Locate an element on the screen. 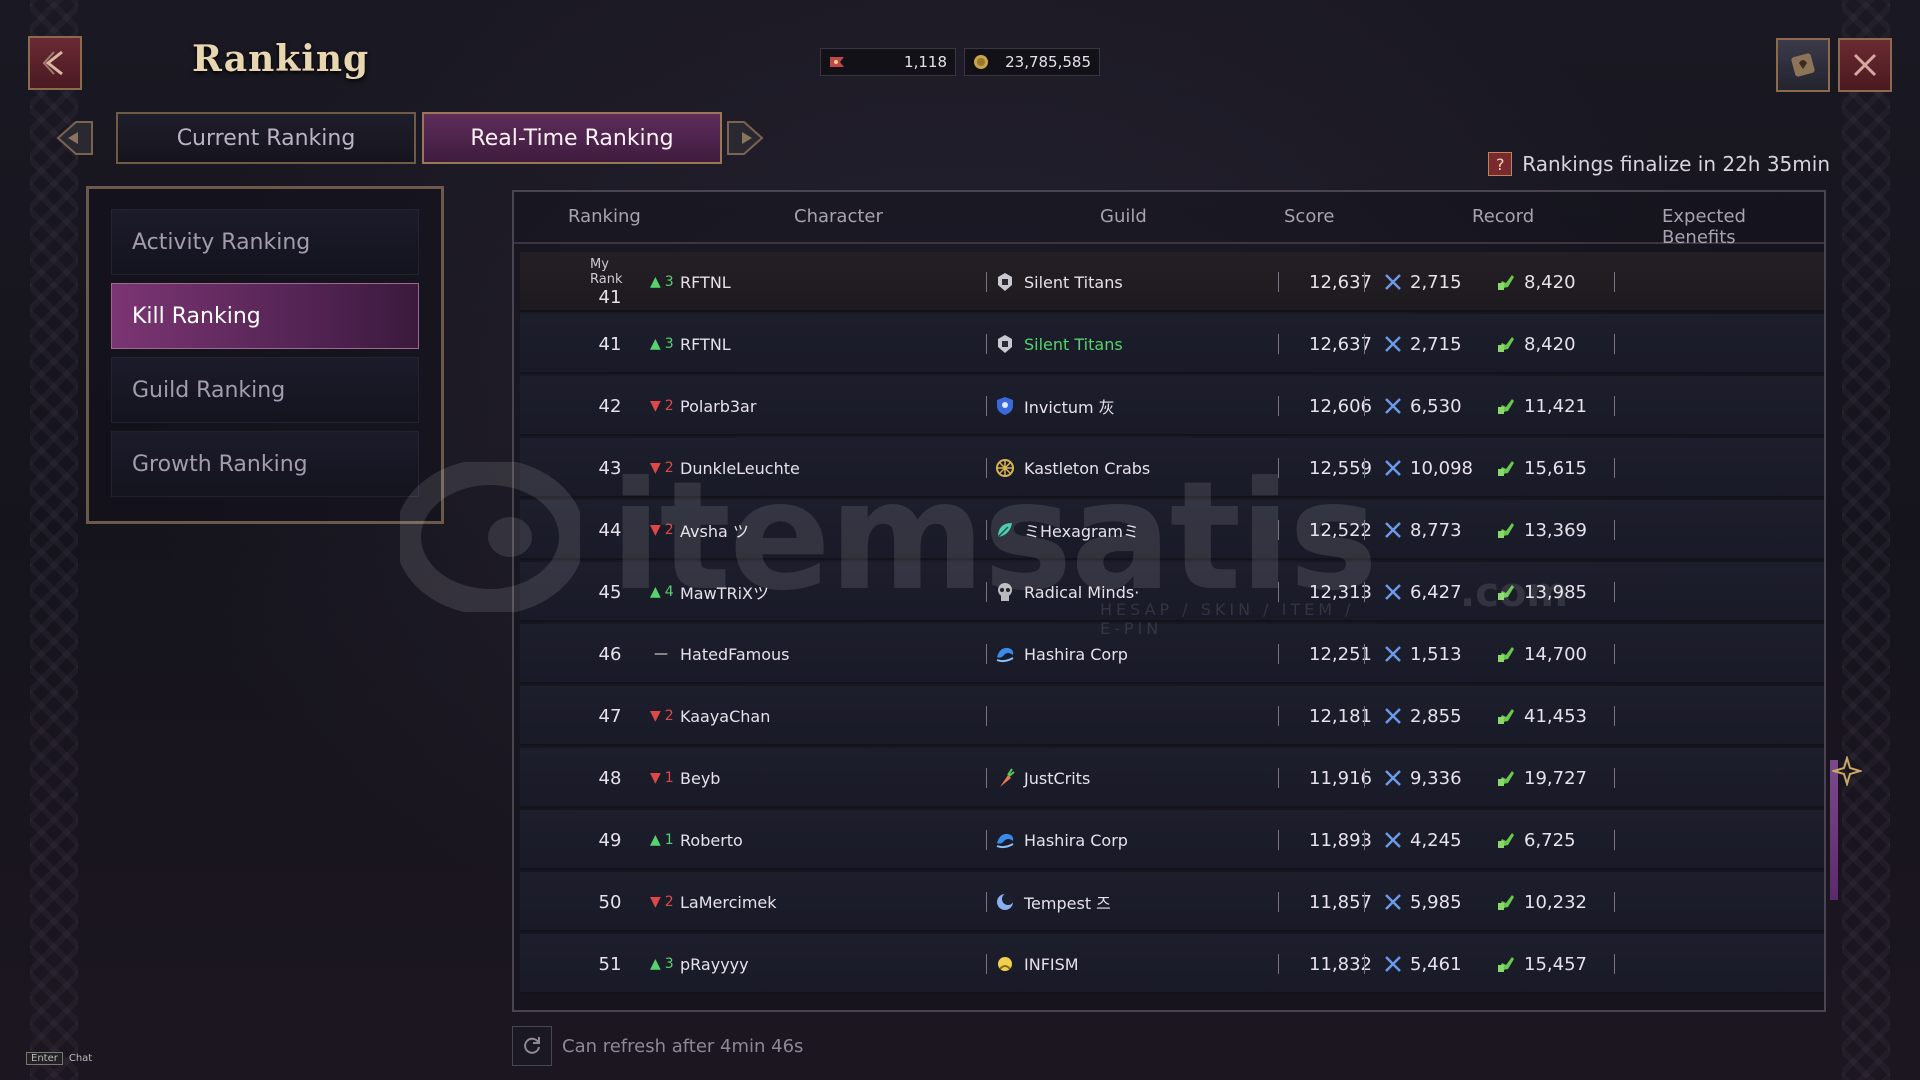  arrow-down-icon: ▼ is located at coordinates (655, 778).